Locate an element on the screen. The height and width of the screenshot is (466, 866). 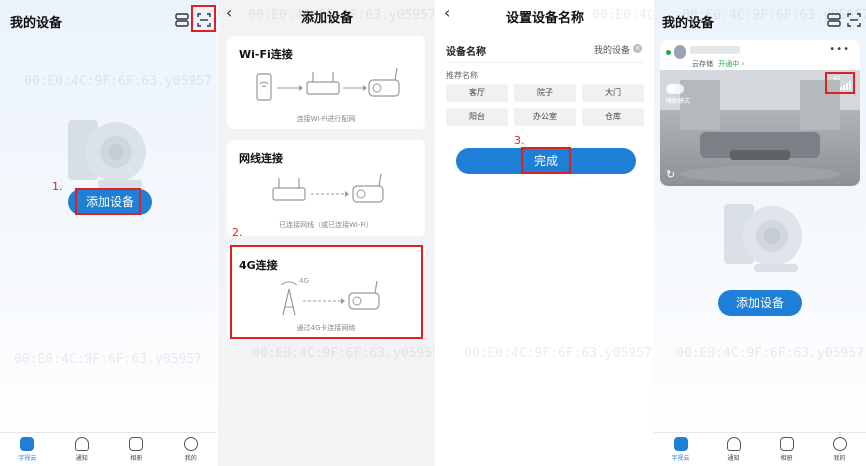
device-name-input is located at coordinates (585, 49).